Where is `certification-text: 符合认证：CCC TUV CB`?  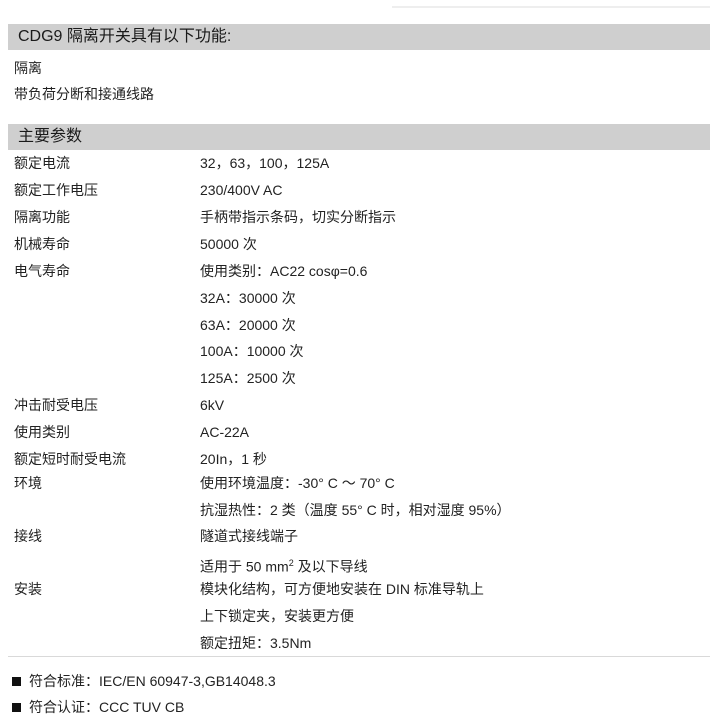 certification-text: 符合认证：CCC TUV CB is located at coordinates (107, 707).